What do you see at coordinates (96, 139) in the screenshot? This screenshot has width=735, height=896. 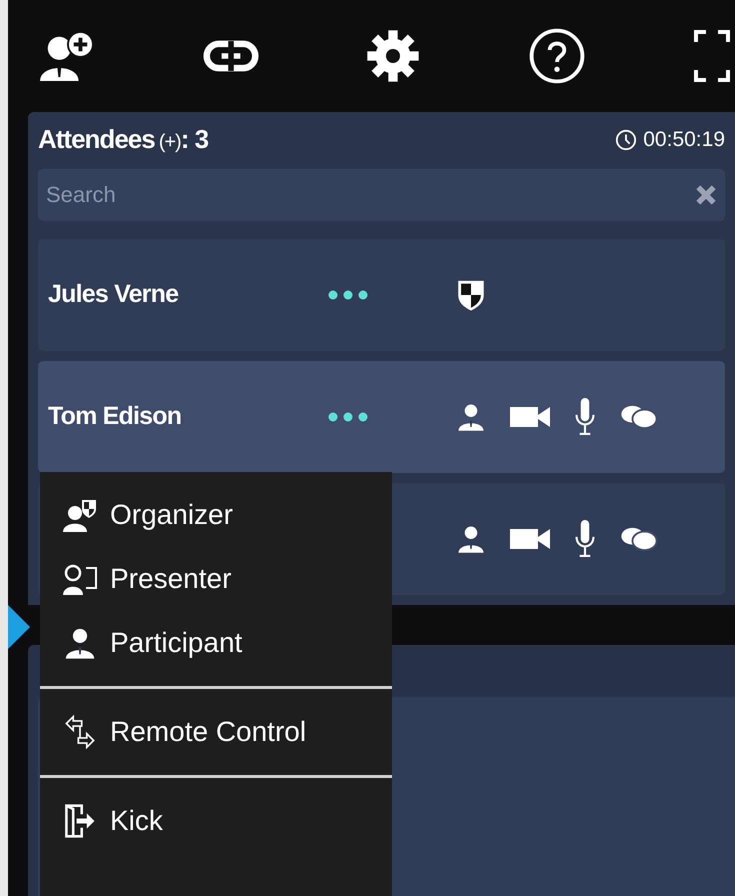 I see `panel-title: Attendees` at bounding box center [96, 139].